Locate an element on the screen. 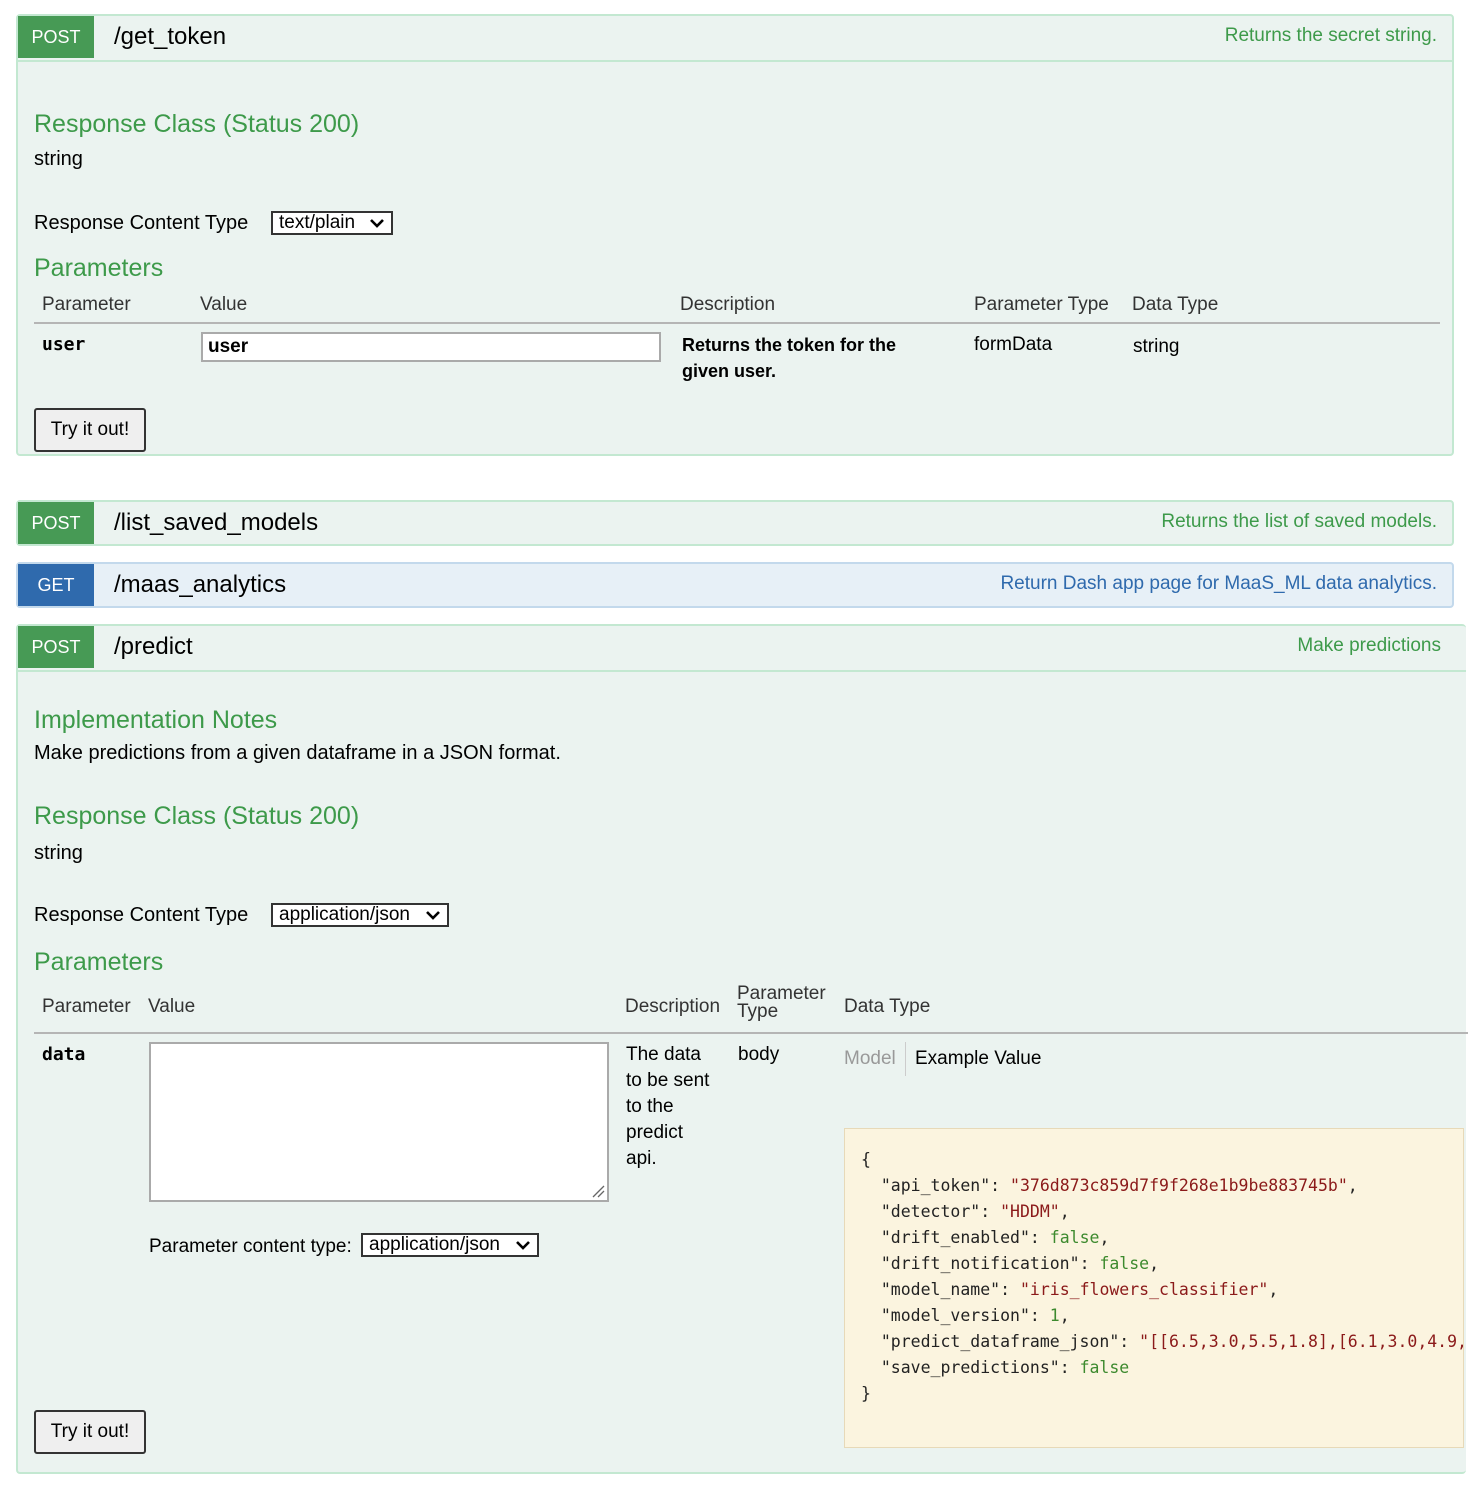  json-key: "drift_enabled" is located at coordinates (955, 1237).